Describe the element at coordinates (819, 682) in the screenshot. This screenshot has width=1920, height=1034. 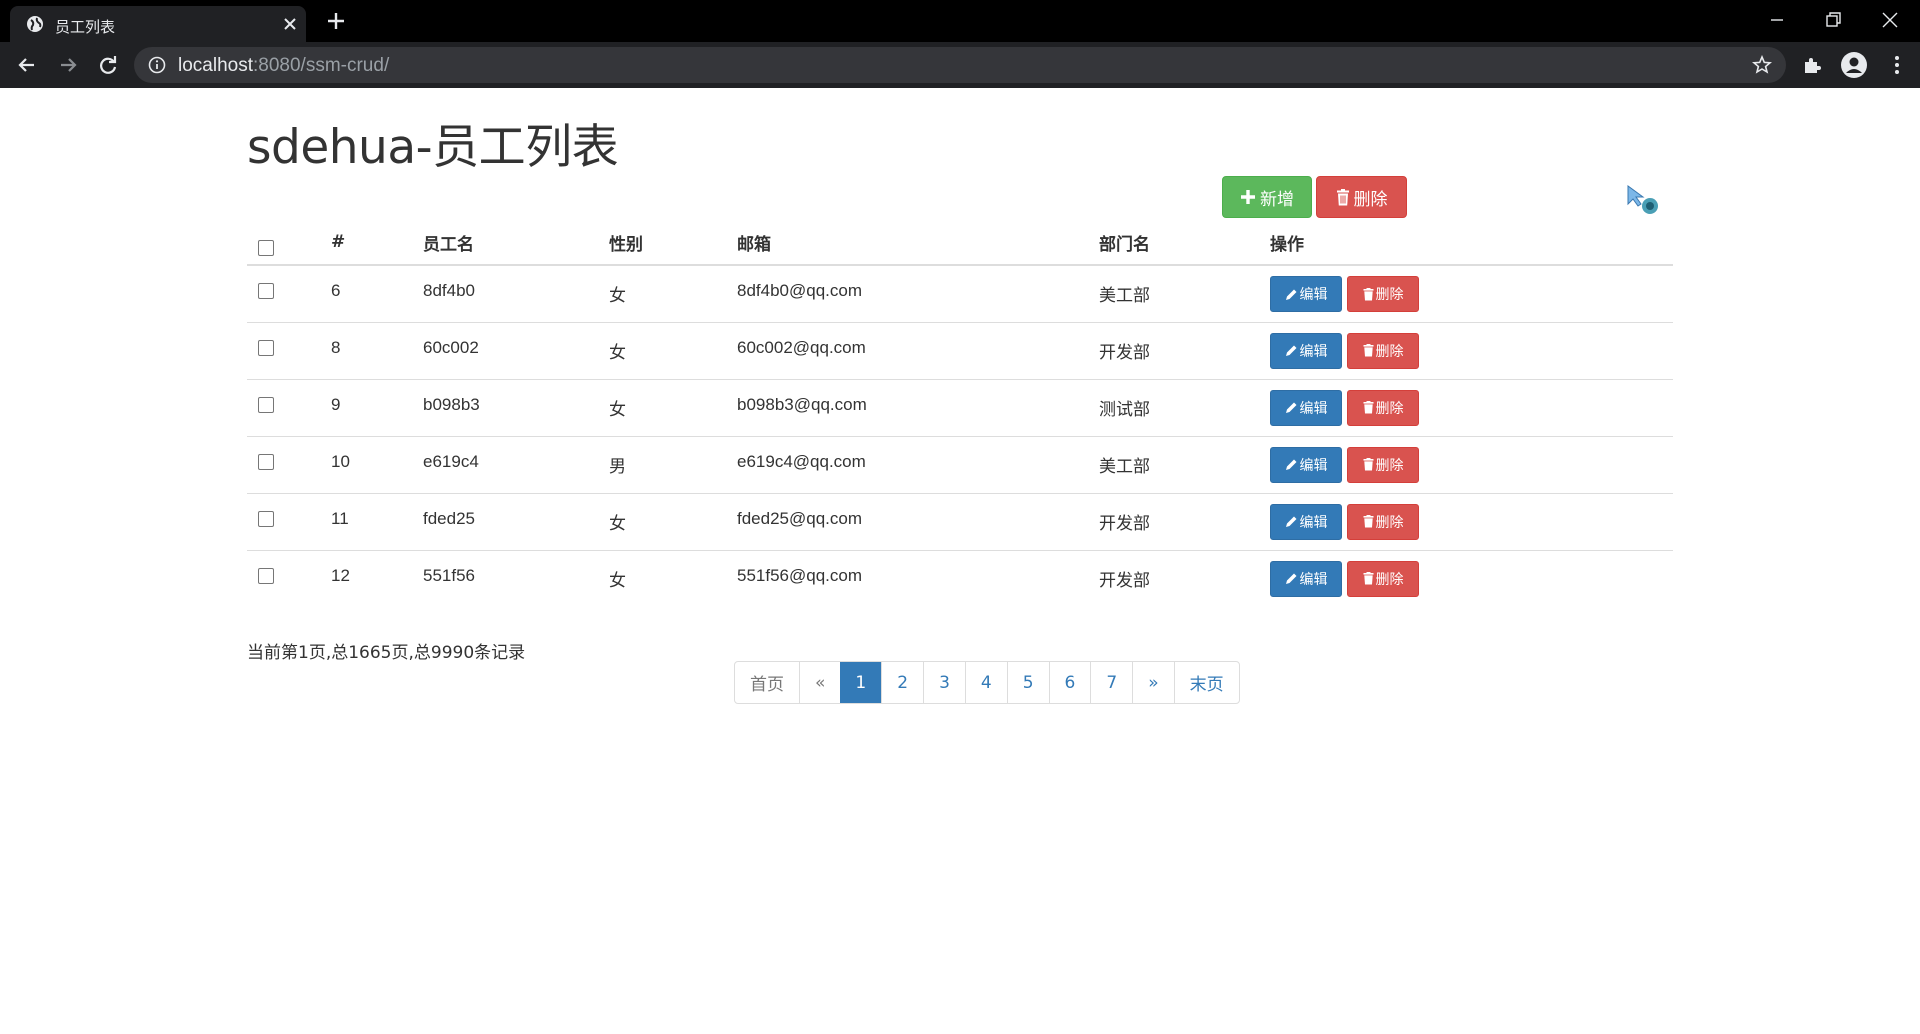
I see `prev-page-link: «` at that location.